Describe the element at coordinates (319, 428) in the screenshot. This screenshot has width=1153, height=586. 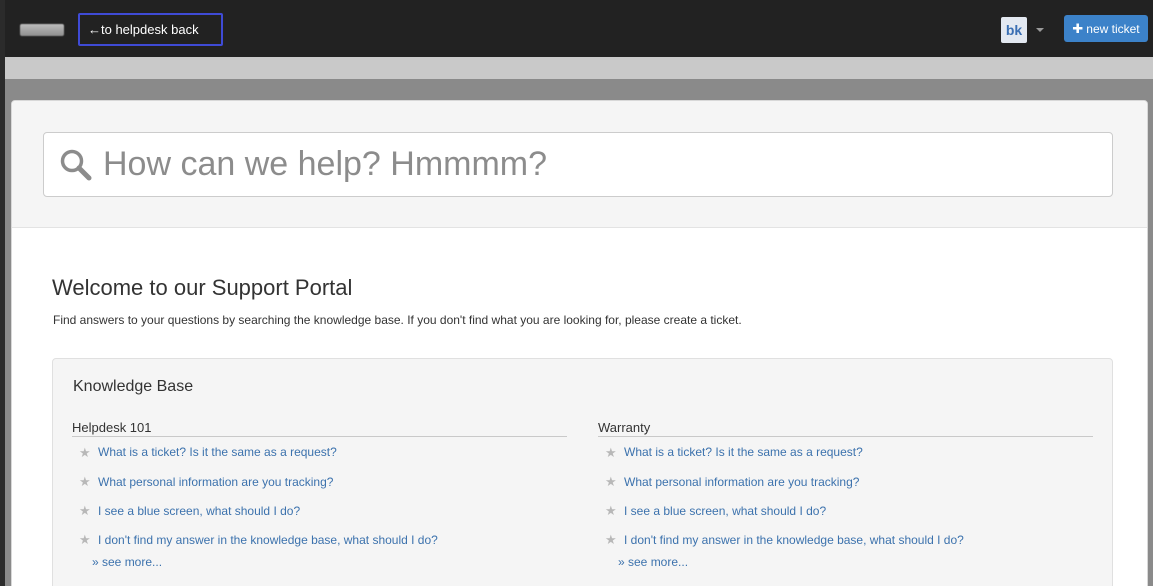
I see `kb-category-title: Helpdesk 101` at that location.